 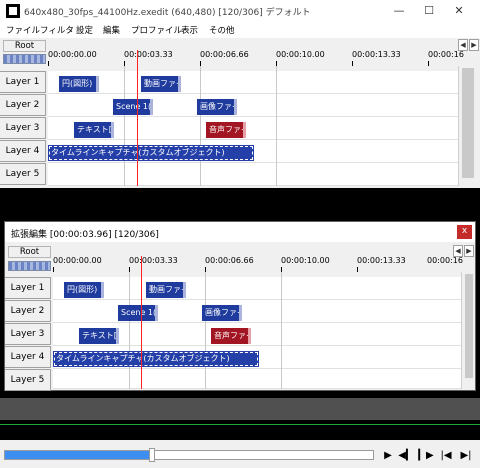 I want to click on menu-settings: 設定, so click(x=84, y=30).